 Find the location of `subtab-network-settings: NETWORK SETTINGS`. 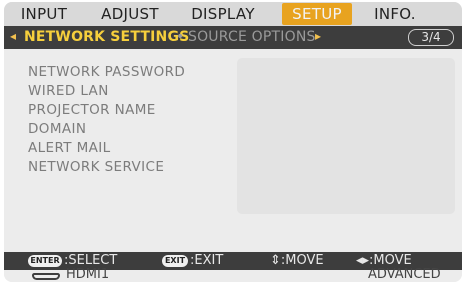

subtab-network-settings: NETWORK SETTINGS is located at coordinates (106, 37).